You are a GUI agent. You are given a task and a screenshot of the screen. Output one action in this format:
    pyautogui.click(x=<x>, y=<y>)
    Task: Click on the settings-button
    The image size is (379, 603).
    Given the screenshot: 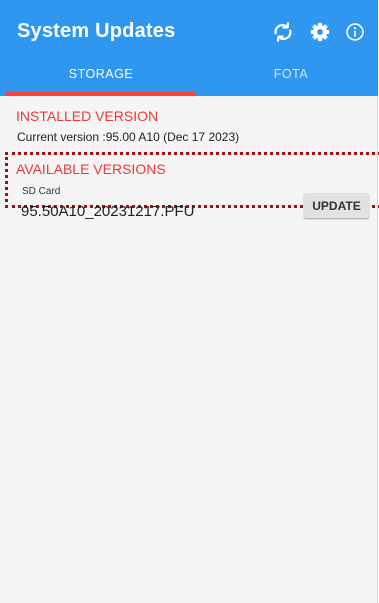 What is the action you would take?
    pyautogui.click(x=320, y=32)
    